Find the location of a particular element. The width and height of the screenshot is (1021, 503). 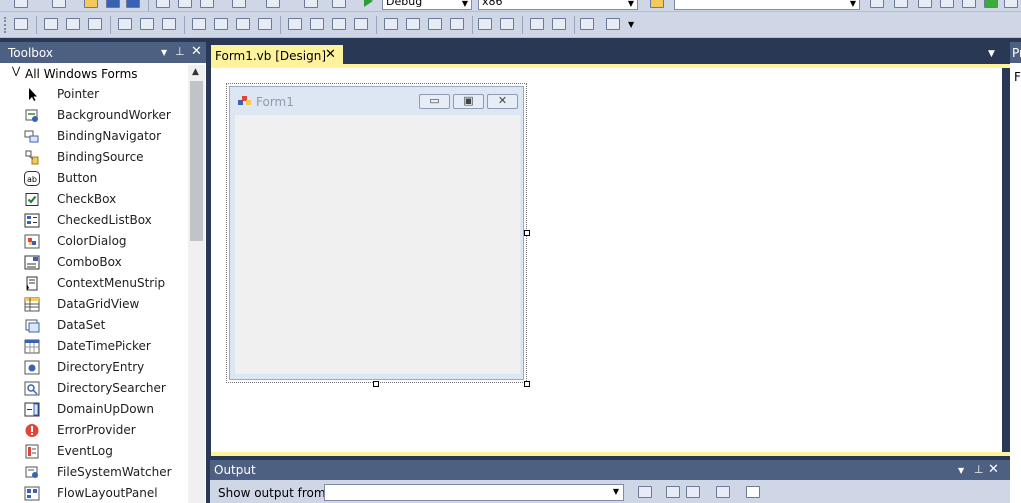

toolbox-item: ErrorProvider is located at coordinates (98, 430).